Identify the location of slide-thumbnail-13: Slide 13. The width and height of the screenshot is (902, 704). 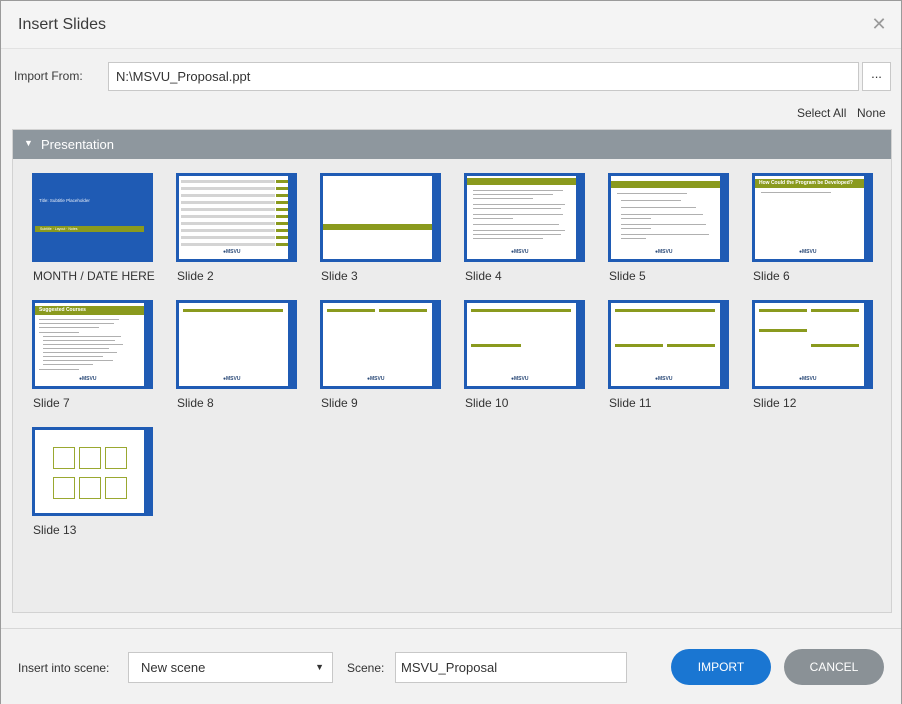
(93, 482).